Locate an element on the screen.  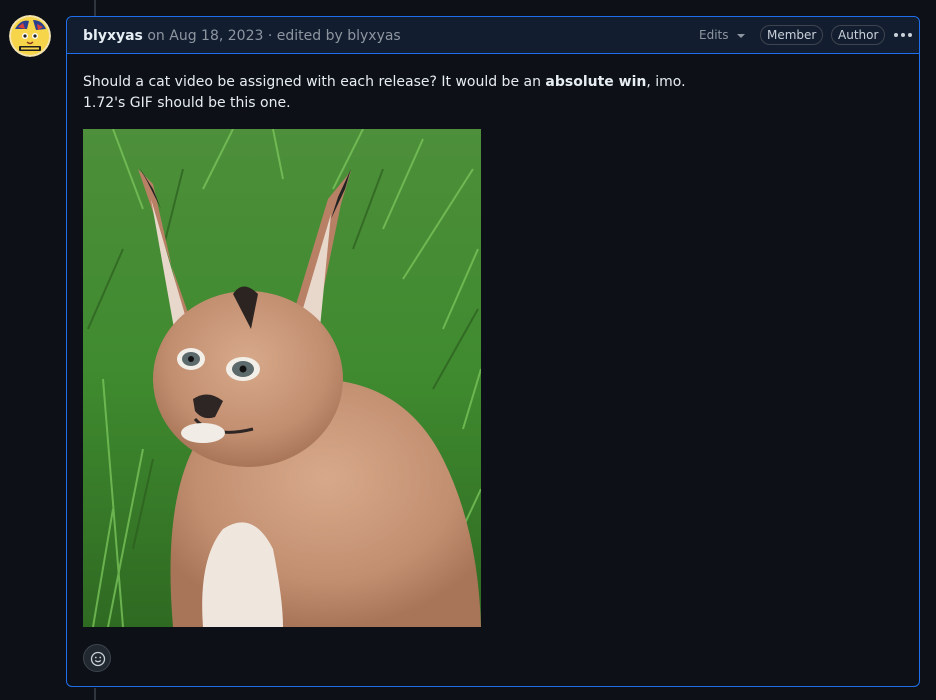
date-prefix: on is located at coordinates (156, 36).